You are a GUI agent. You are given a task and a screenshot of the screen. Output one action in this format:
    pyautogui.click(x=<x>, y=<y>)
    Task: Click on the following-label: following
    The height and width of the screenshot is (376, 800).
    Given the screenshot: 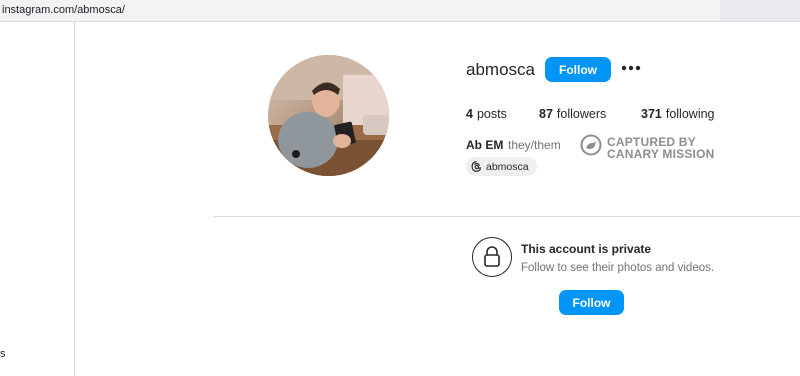 What is the action you would take?
    pyautogui.click(x=690, y=114)
    